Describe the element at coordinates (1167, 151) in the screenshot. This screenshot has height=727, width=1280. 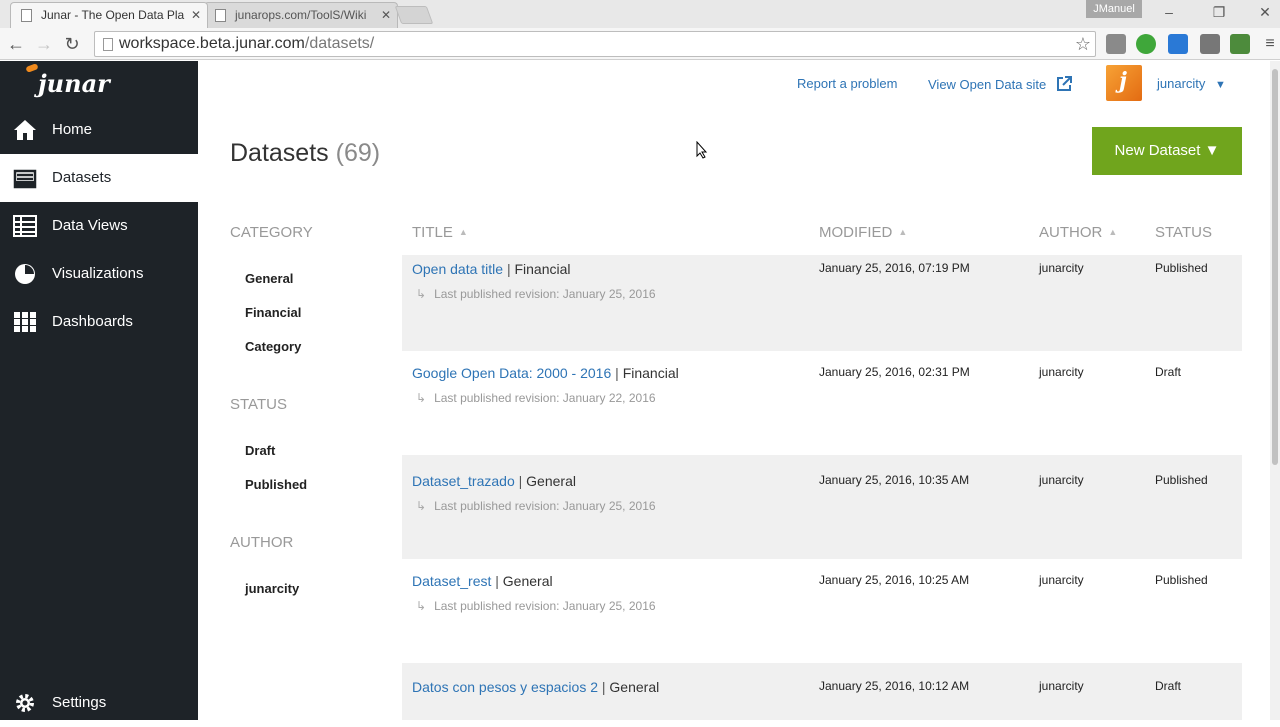
I see `new-dataset-button: New Dataset ▼` at that location.